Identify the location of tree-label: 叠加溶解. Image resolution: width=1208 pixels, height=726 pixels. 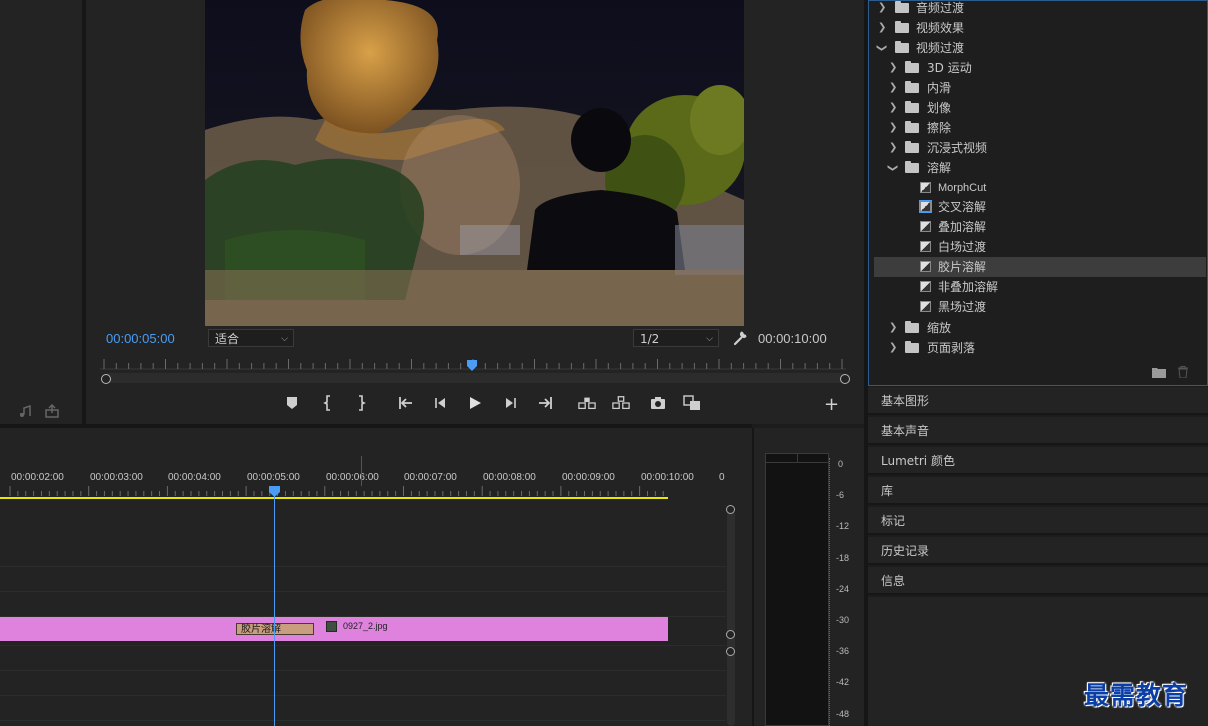
(962, 227).